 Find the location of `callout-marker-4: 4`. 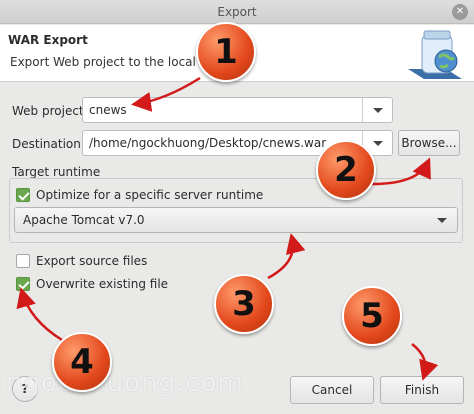

callout-marker-4: 4 is located at coordinates (82, 362).